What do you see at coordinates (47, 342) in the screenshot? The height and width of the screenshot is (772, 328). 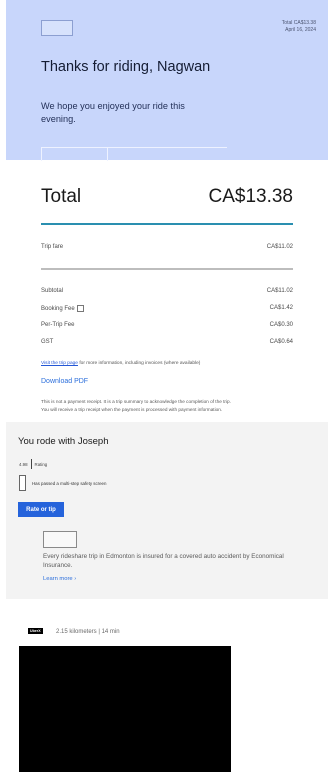 I see `gst-label: GST` at bounding box center [47, 342].